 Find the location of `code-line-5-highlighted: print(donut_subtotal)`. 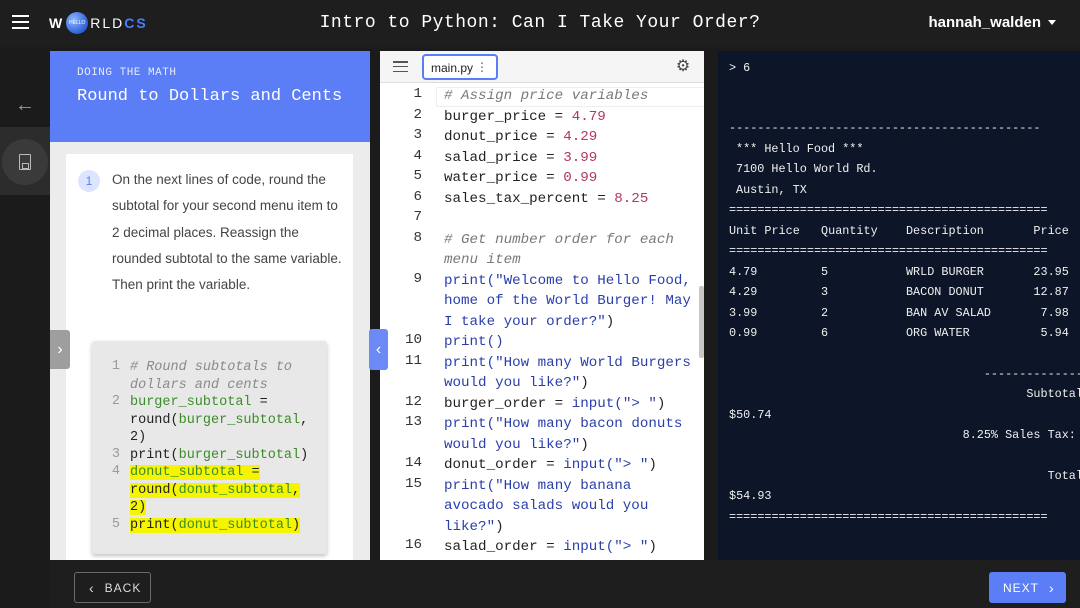

code-line-5-highlighted: print(donut_subtotal) is located at coordinates (215, 525).